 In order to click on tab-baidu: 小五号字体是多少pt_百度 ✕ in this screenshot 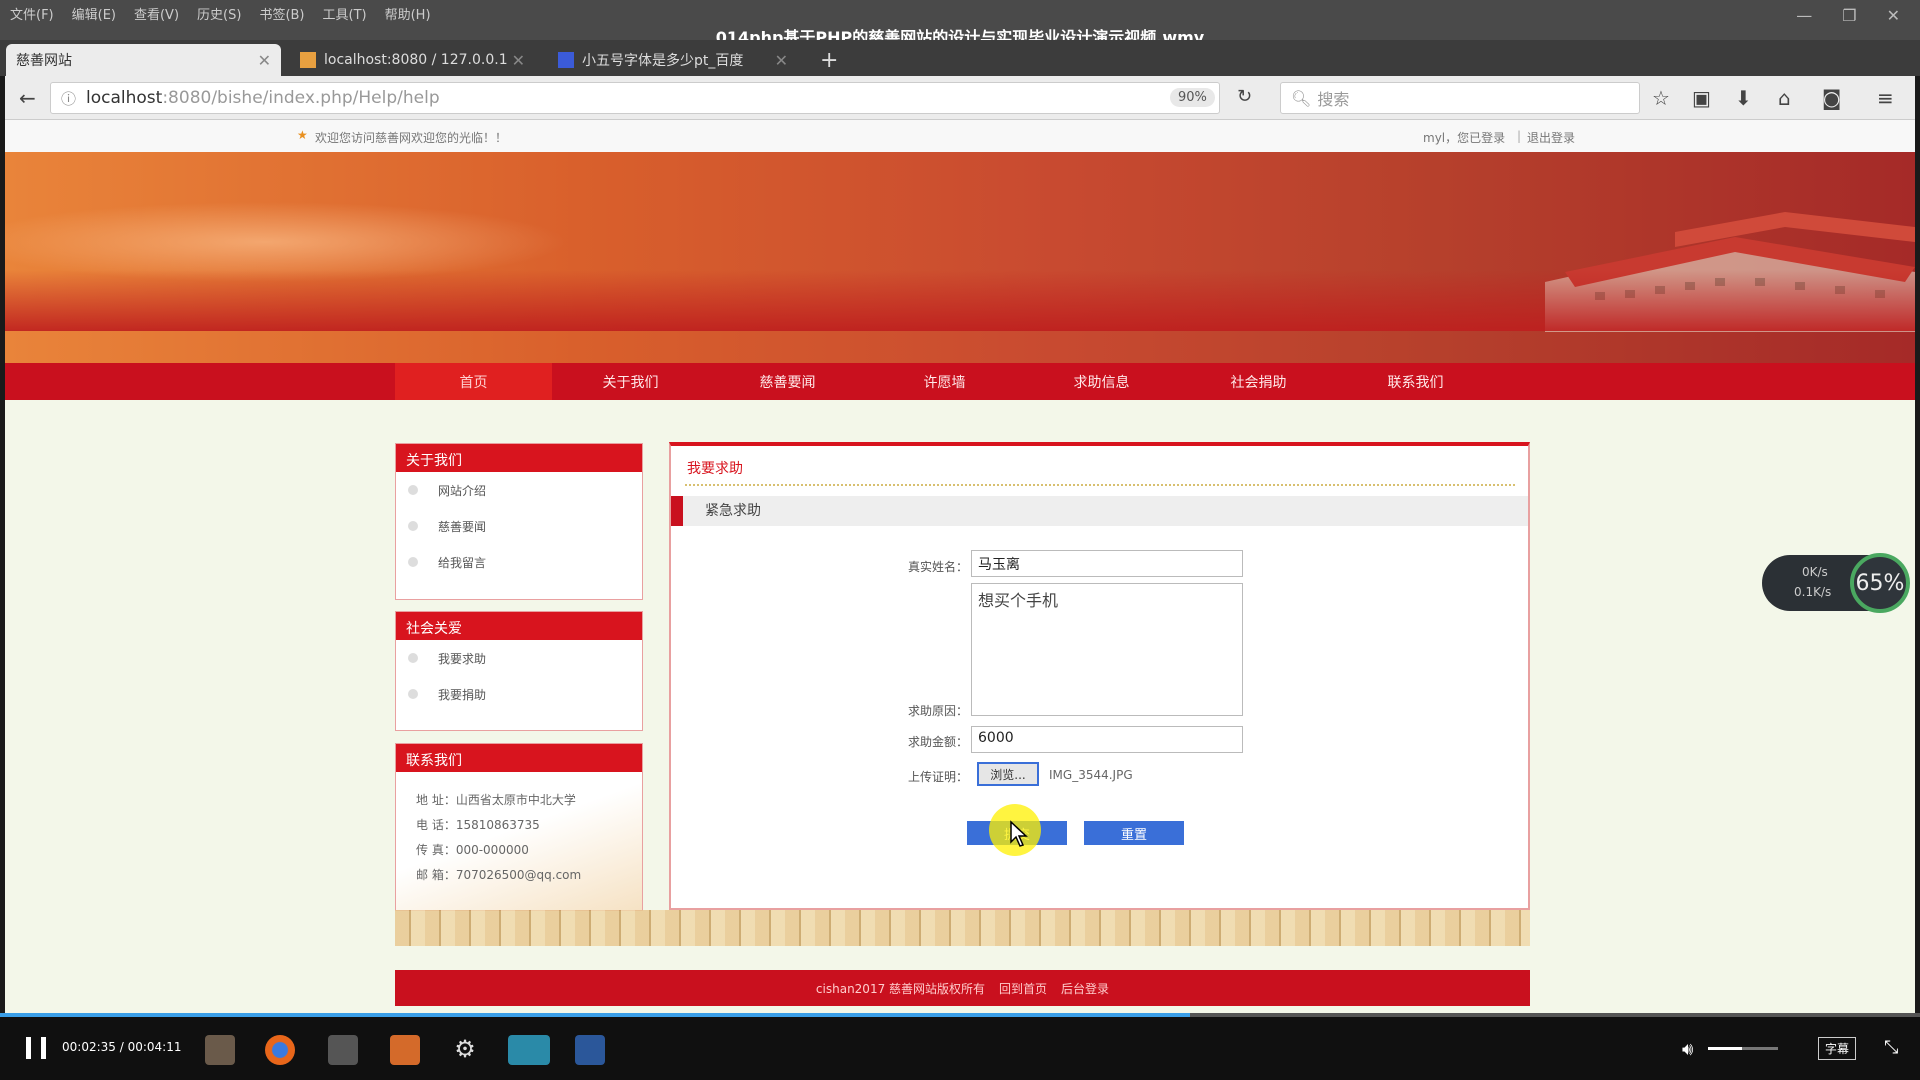, I will do `click(673, 60)`.